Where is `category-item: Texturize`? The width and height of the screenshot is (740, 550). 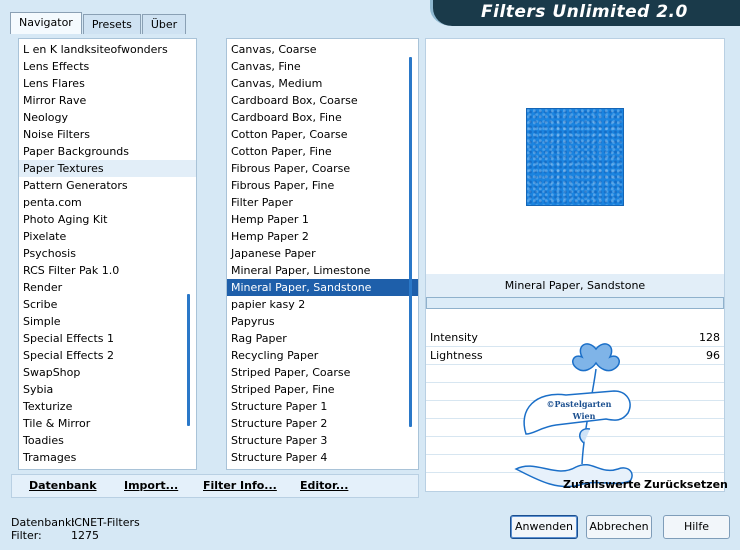
category-item: Texturize is located at coordinates (107, 406).